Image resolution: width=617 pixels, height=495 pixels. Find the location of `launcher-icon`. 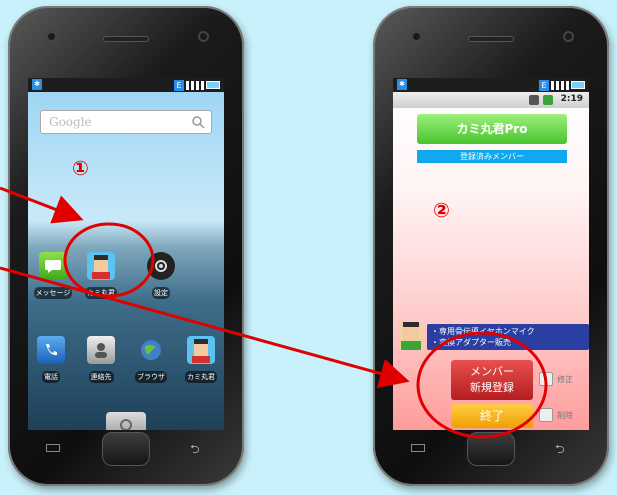

launcher-icon is located at coordinates (126, 424).